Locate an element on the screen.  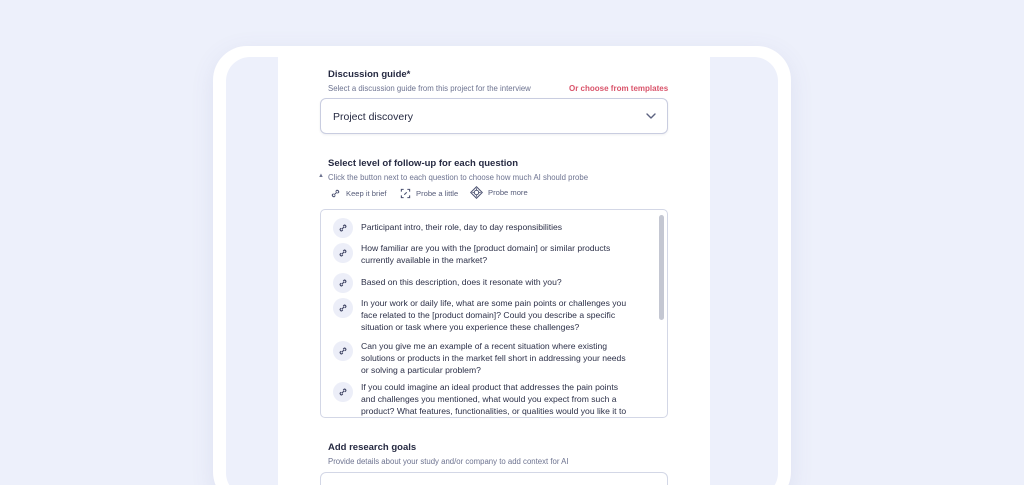
collapse-toggle-icon: ▲ is located at coordinates (321, 176).